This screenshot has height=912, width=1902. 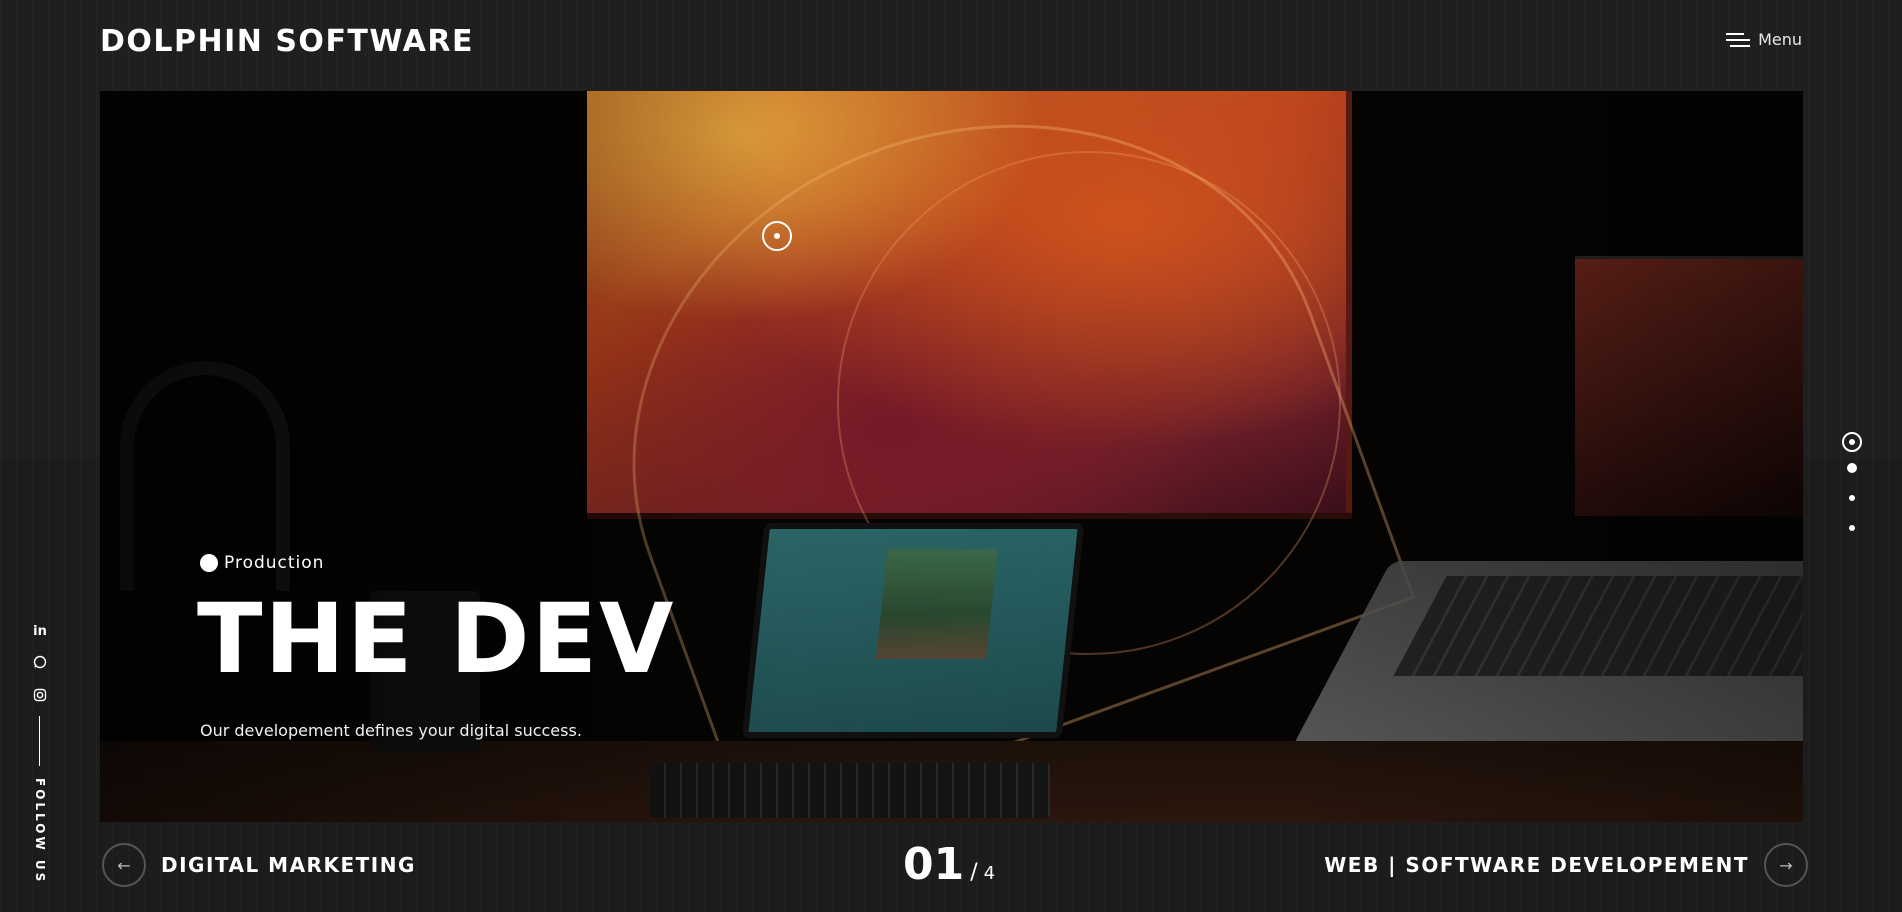 I want to click on social-links: in, so click(x=40, y=671).